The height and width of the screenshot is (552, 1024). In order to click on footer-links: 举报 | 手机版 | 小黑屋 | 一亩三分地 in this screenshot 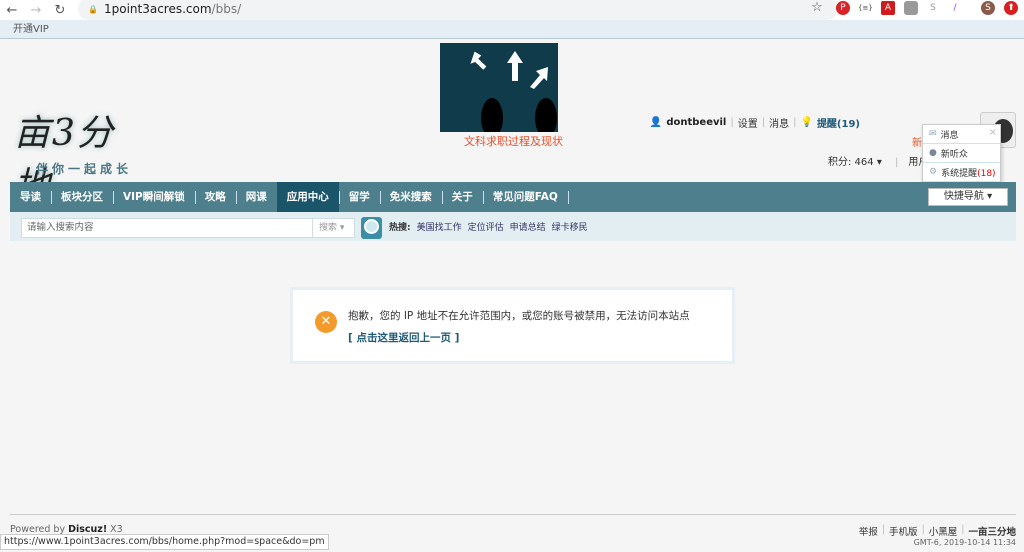, I will do `click(937, 531)`.